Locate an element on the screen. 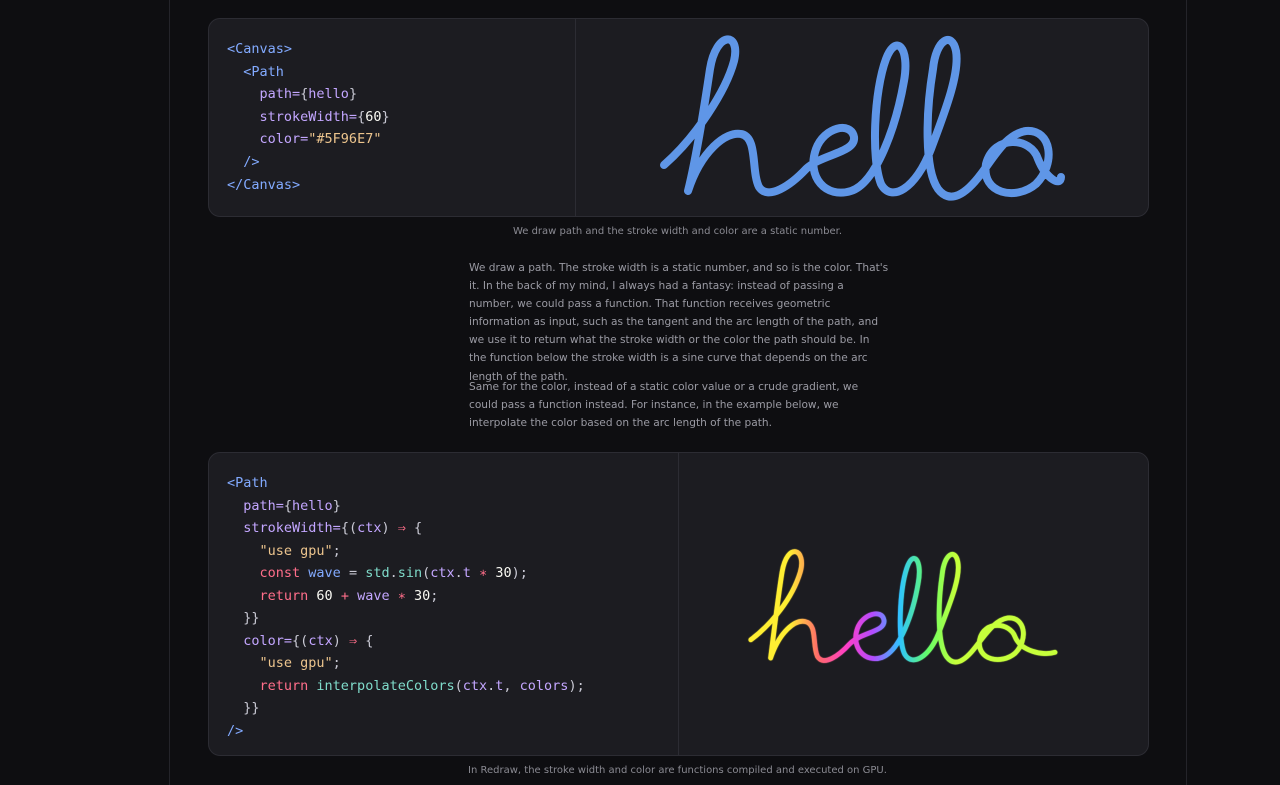 This screenshot has width=1280, height=785. content-border-right is located at coordinates (1186, 392).